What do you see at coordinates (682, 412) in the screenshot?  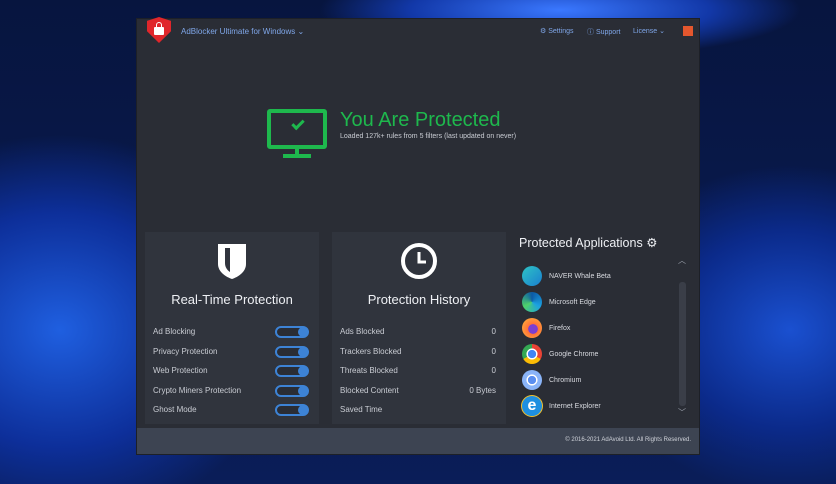 I see `scroll-down-icon: ﹀` at bounding box center [682, 412].